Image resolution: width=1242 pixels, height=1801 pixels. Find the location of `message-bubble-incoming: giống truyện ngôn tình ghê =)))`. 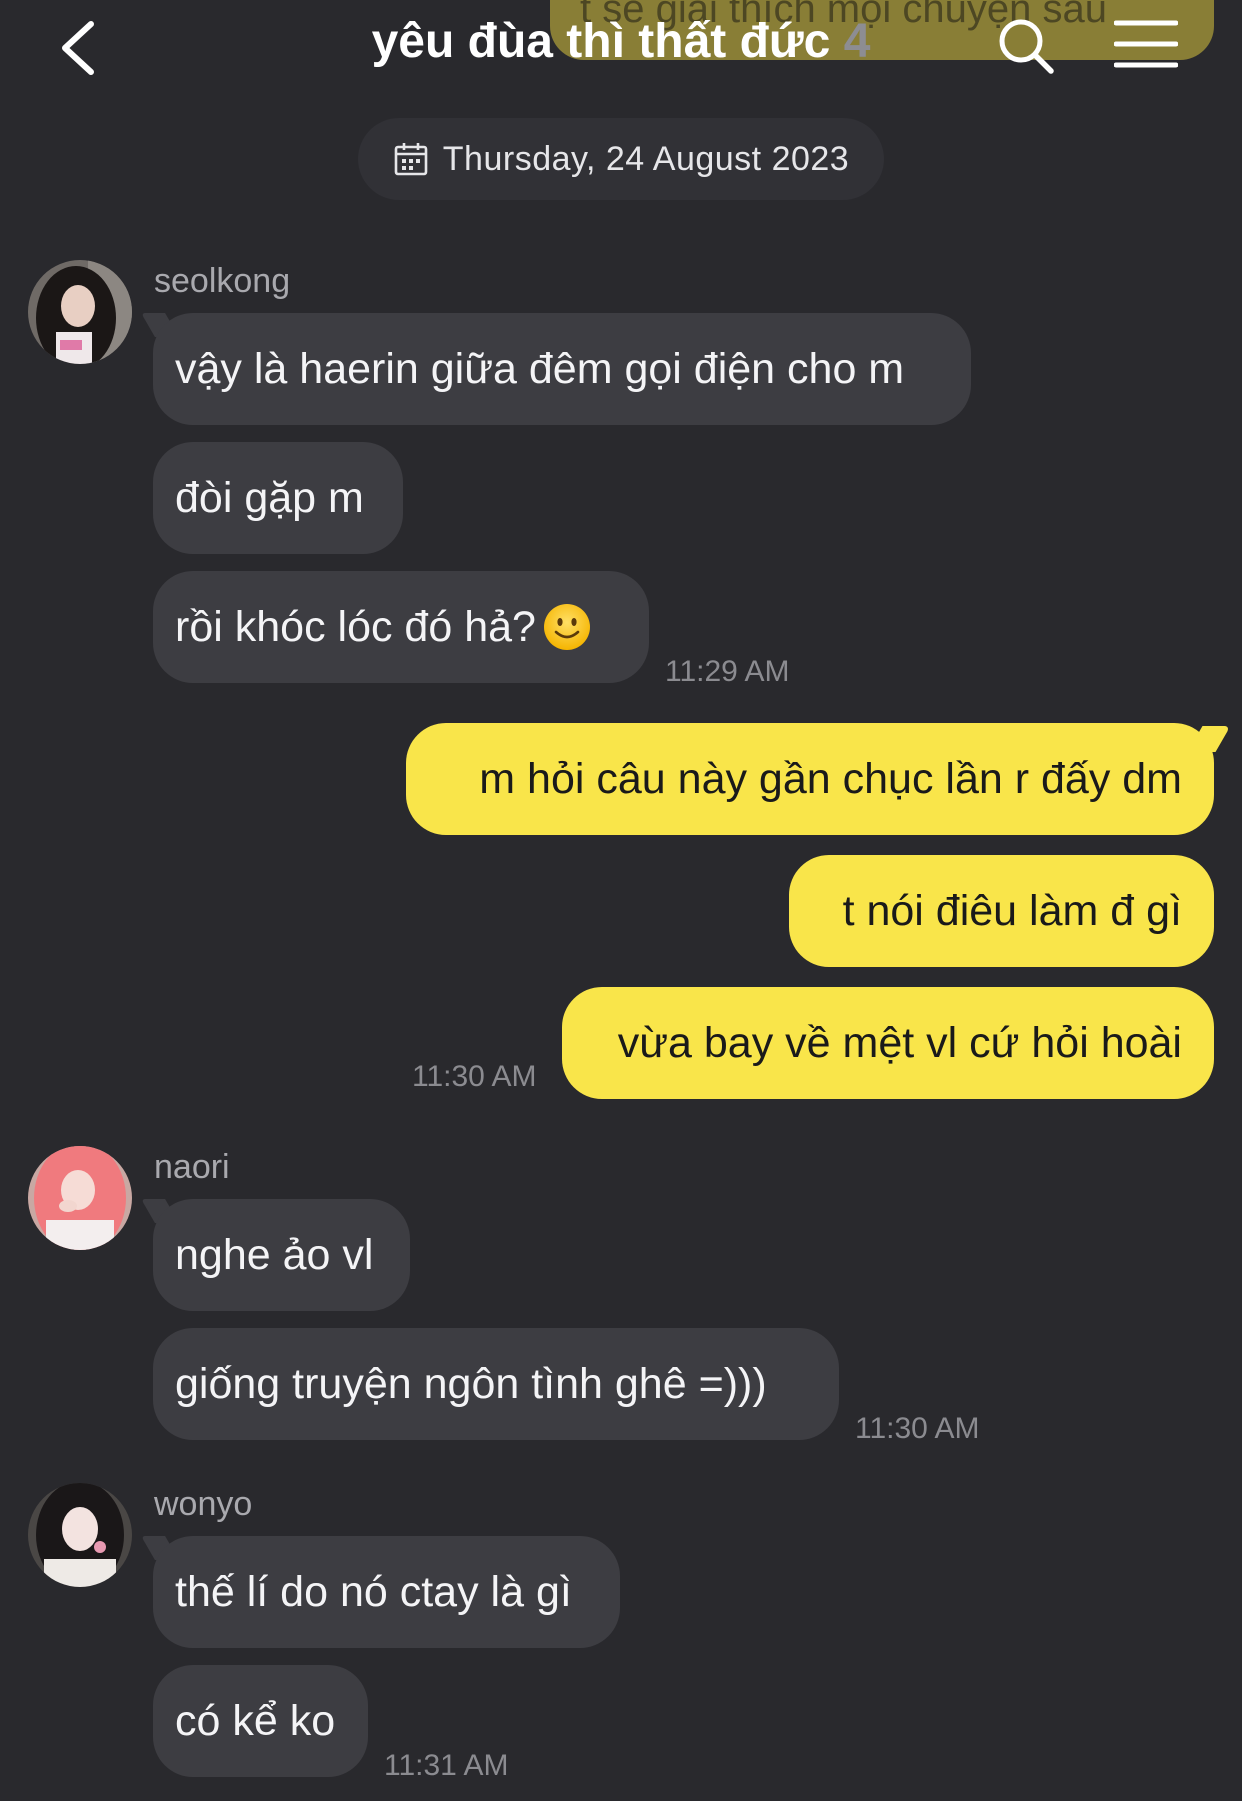

message-bubble-incoming: giống truyện ngôn tình ghê =))) is located at coordinates (496, 1384).